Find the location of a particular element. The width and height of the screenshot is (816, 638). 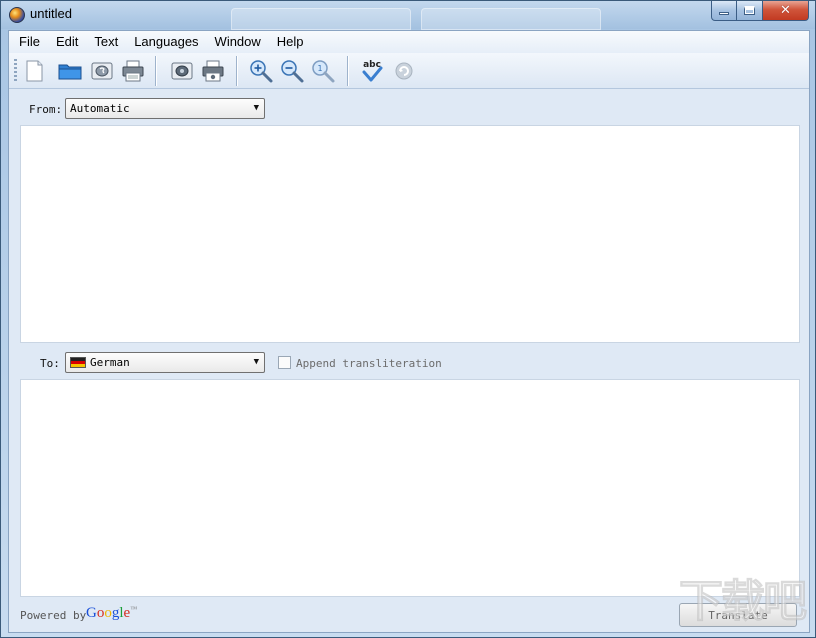

open-folder-icon is located at coordinates (70, 72).